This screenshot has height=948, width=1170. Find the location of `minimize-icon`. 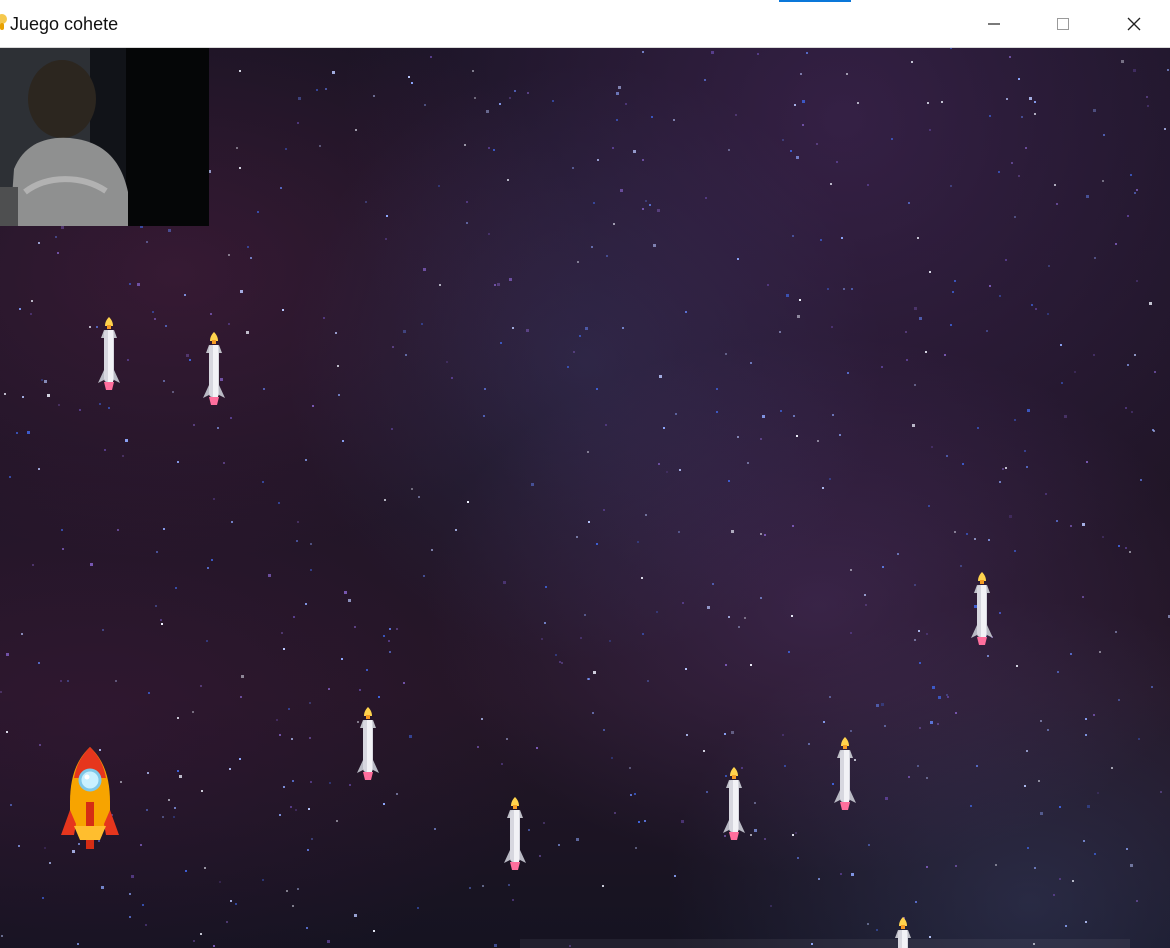

minimize-icon is located at coordinates (994, 23).